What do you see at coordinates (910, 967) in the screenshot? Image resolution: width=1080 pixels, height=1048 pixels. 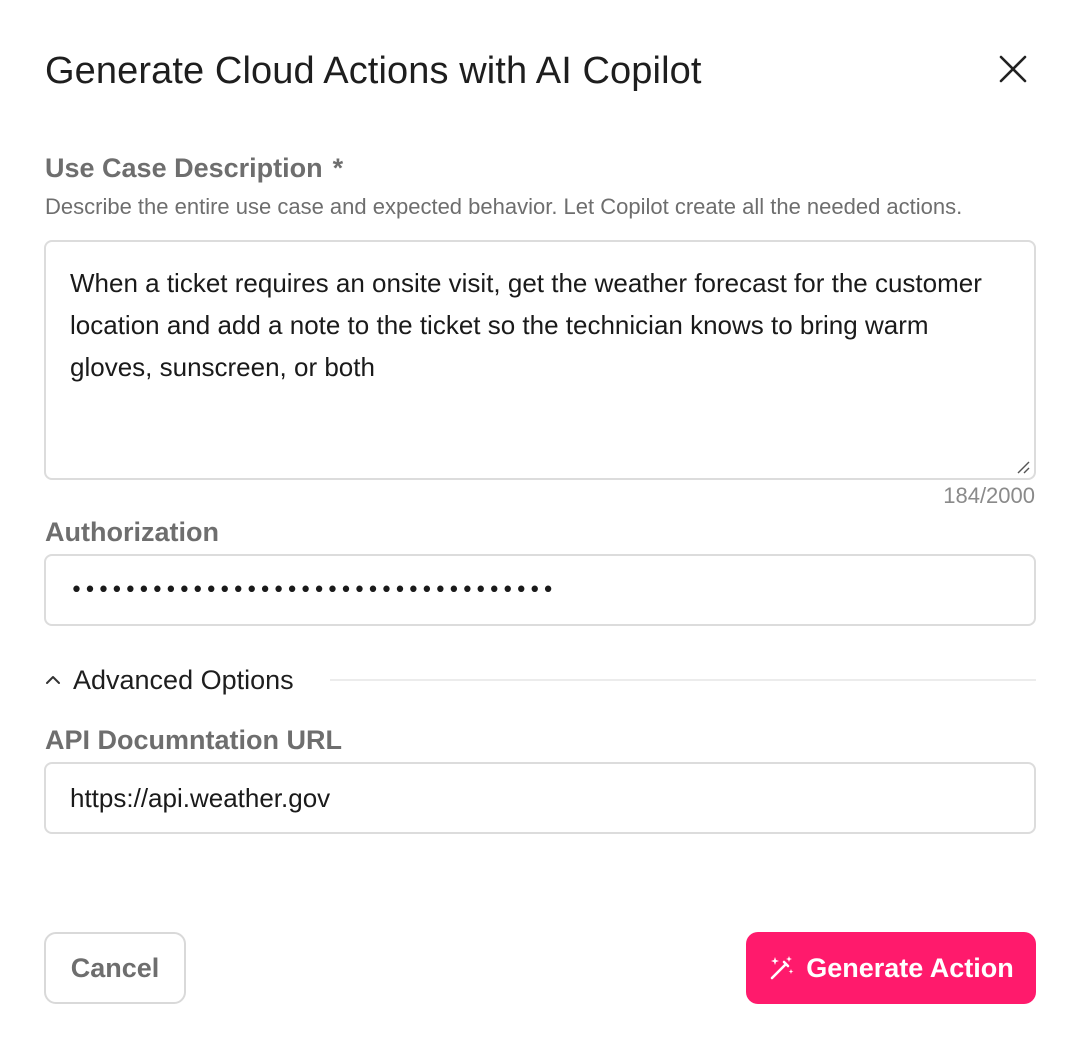 I see `generate-action-label: Generate Action` at bounding box center [910, 967].